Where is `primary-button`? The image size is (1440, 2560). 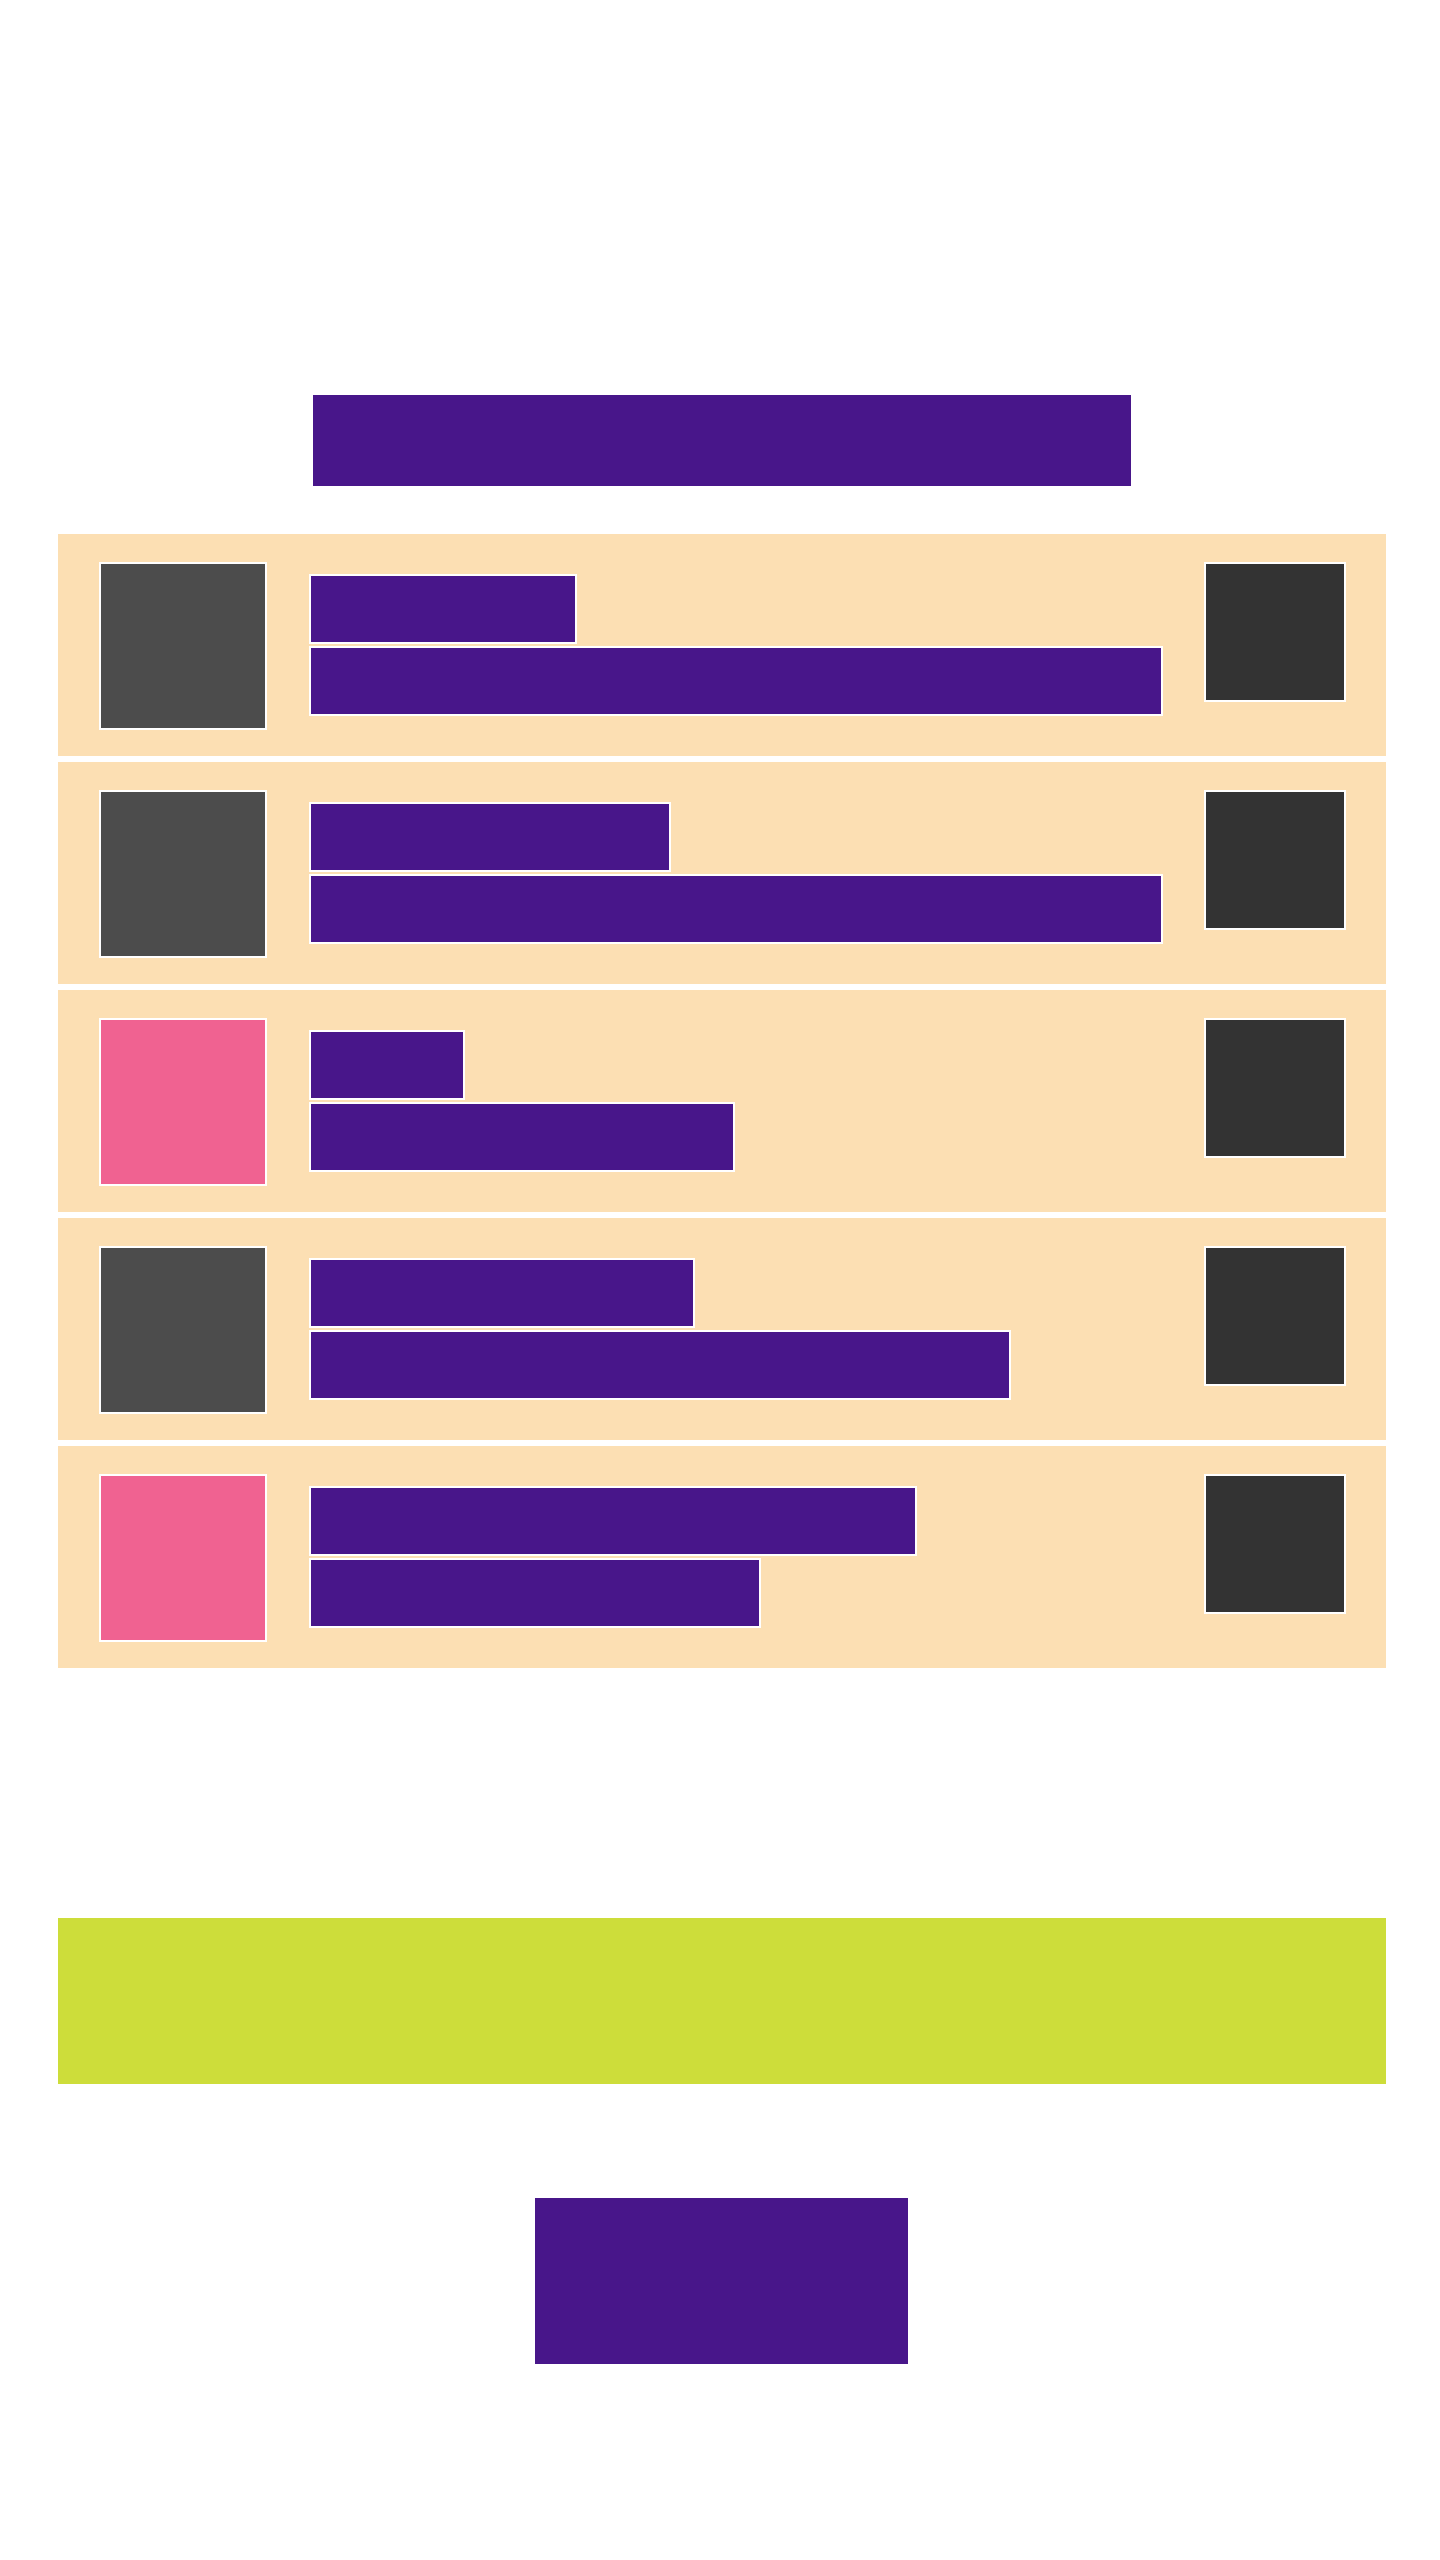 primary-button is located at coordinates (721, 2281).